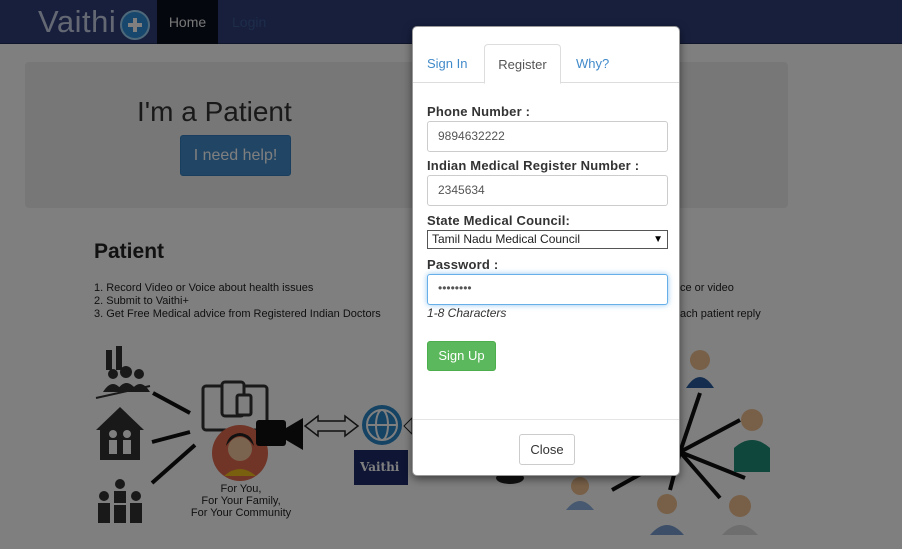  I want to click on council-label: State Medical Council:, so click(499, 220).